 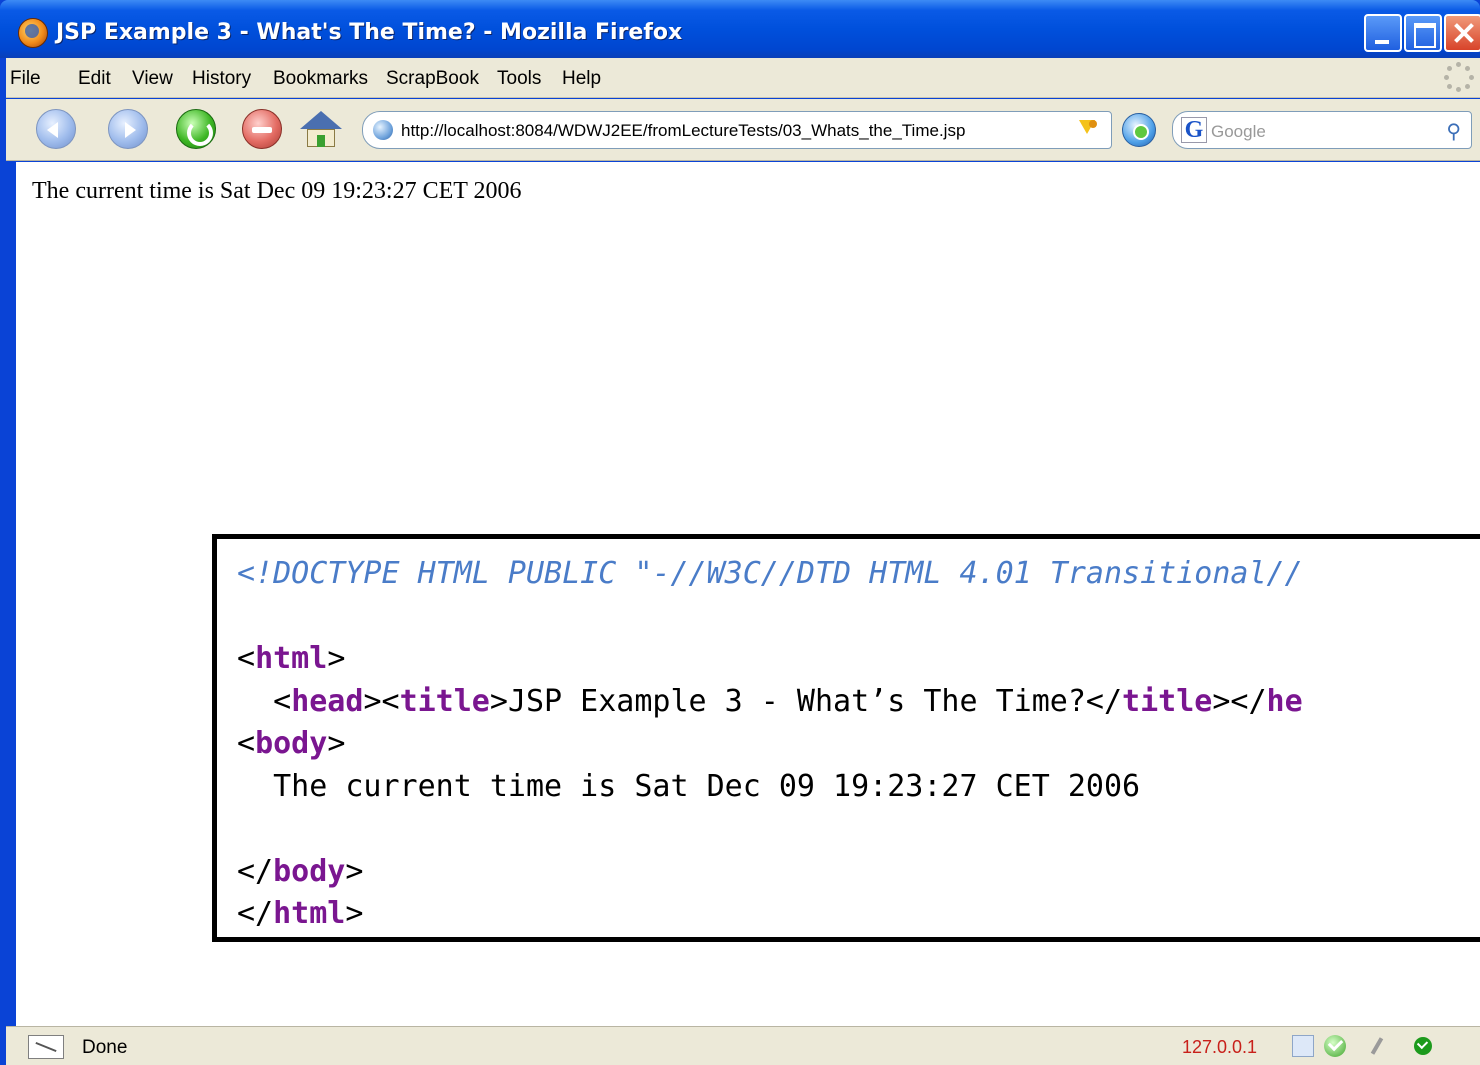 I want to click on menu-help: Help, so click(x=581, y=79).